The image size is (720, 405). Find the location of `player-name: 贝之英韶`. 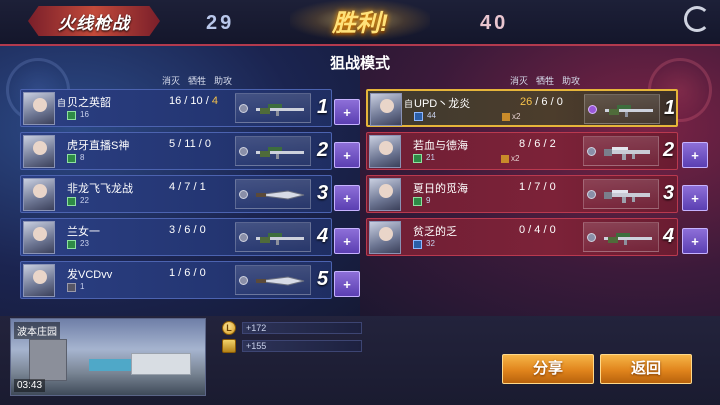

player-name: 贝之英韶 is located at coordinates (89, 103).